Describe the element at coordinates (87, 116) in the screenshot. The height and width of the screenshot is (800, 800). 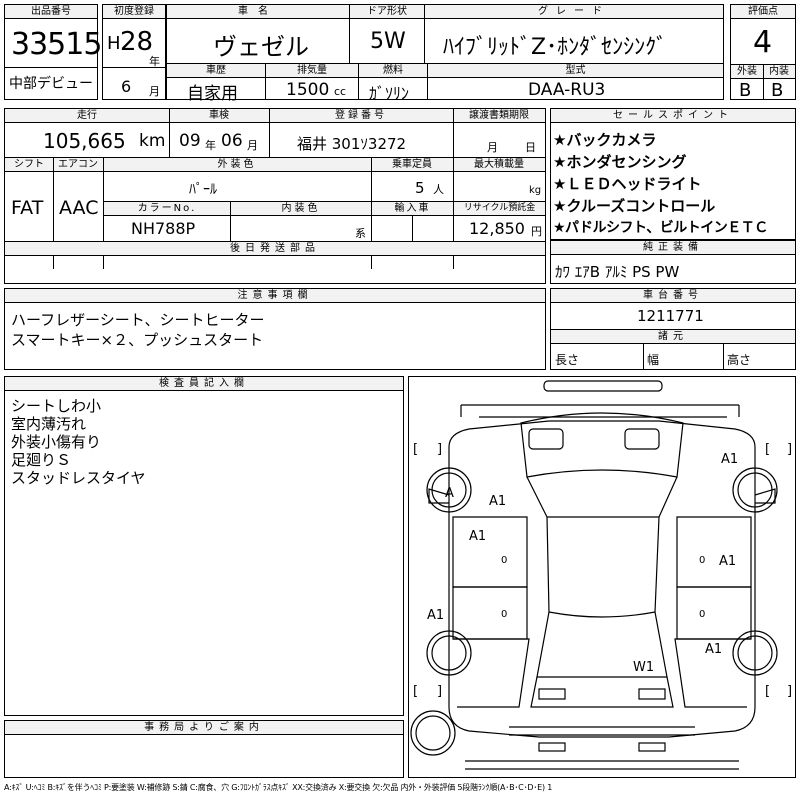
I see `mileage-label: 走行` at that location.